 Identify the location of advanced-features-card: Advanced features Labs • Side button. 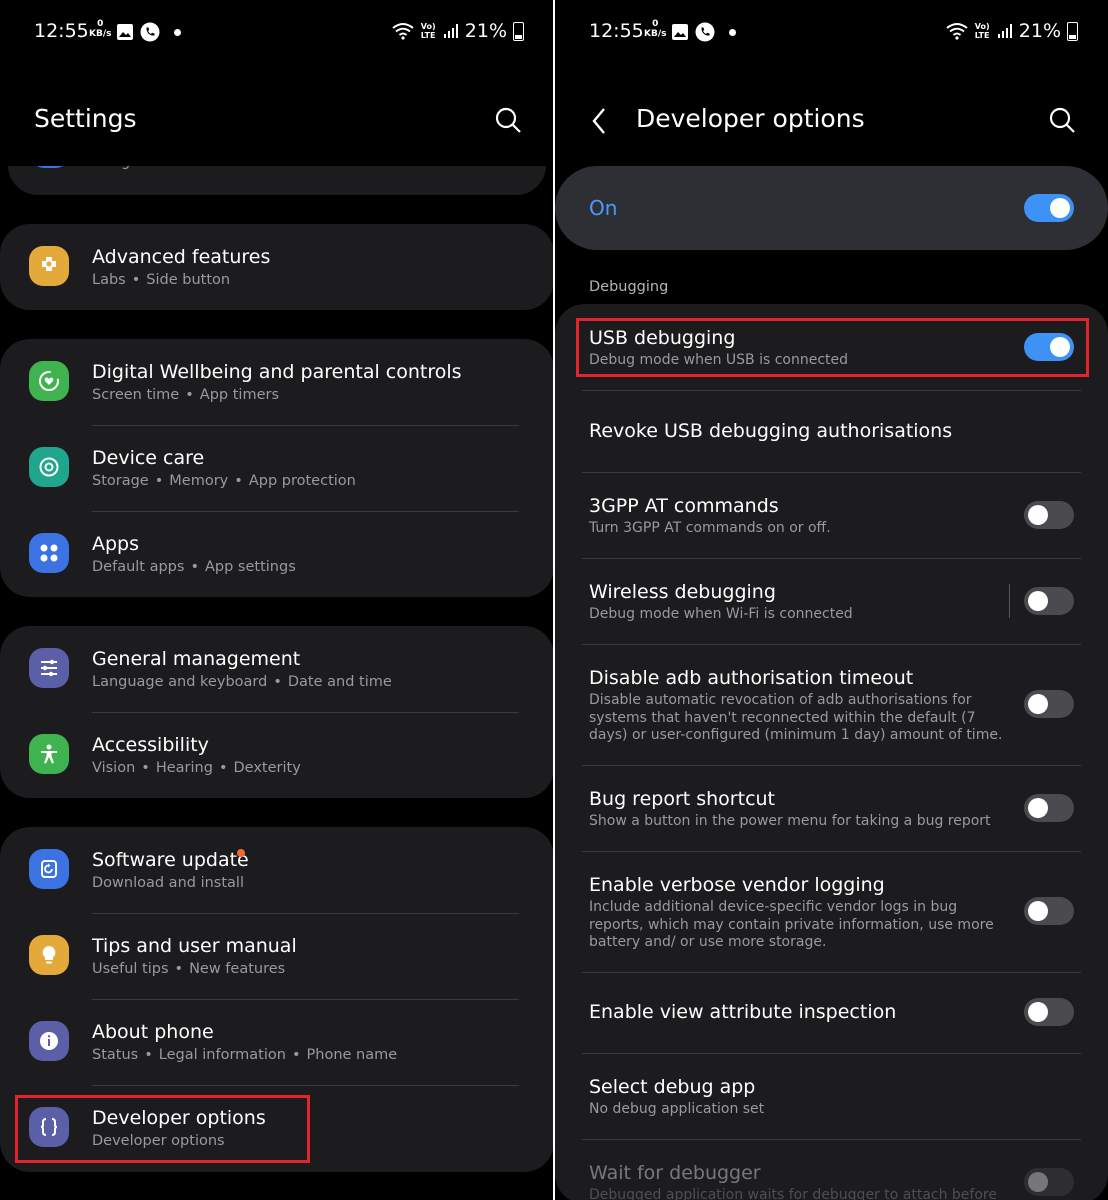
(277, 267).